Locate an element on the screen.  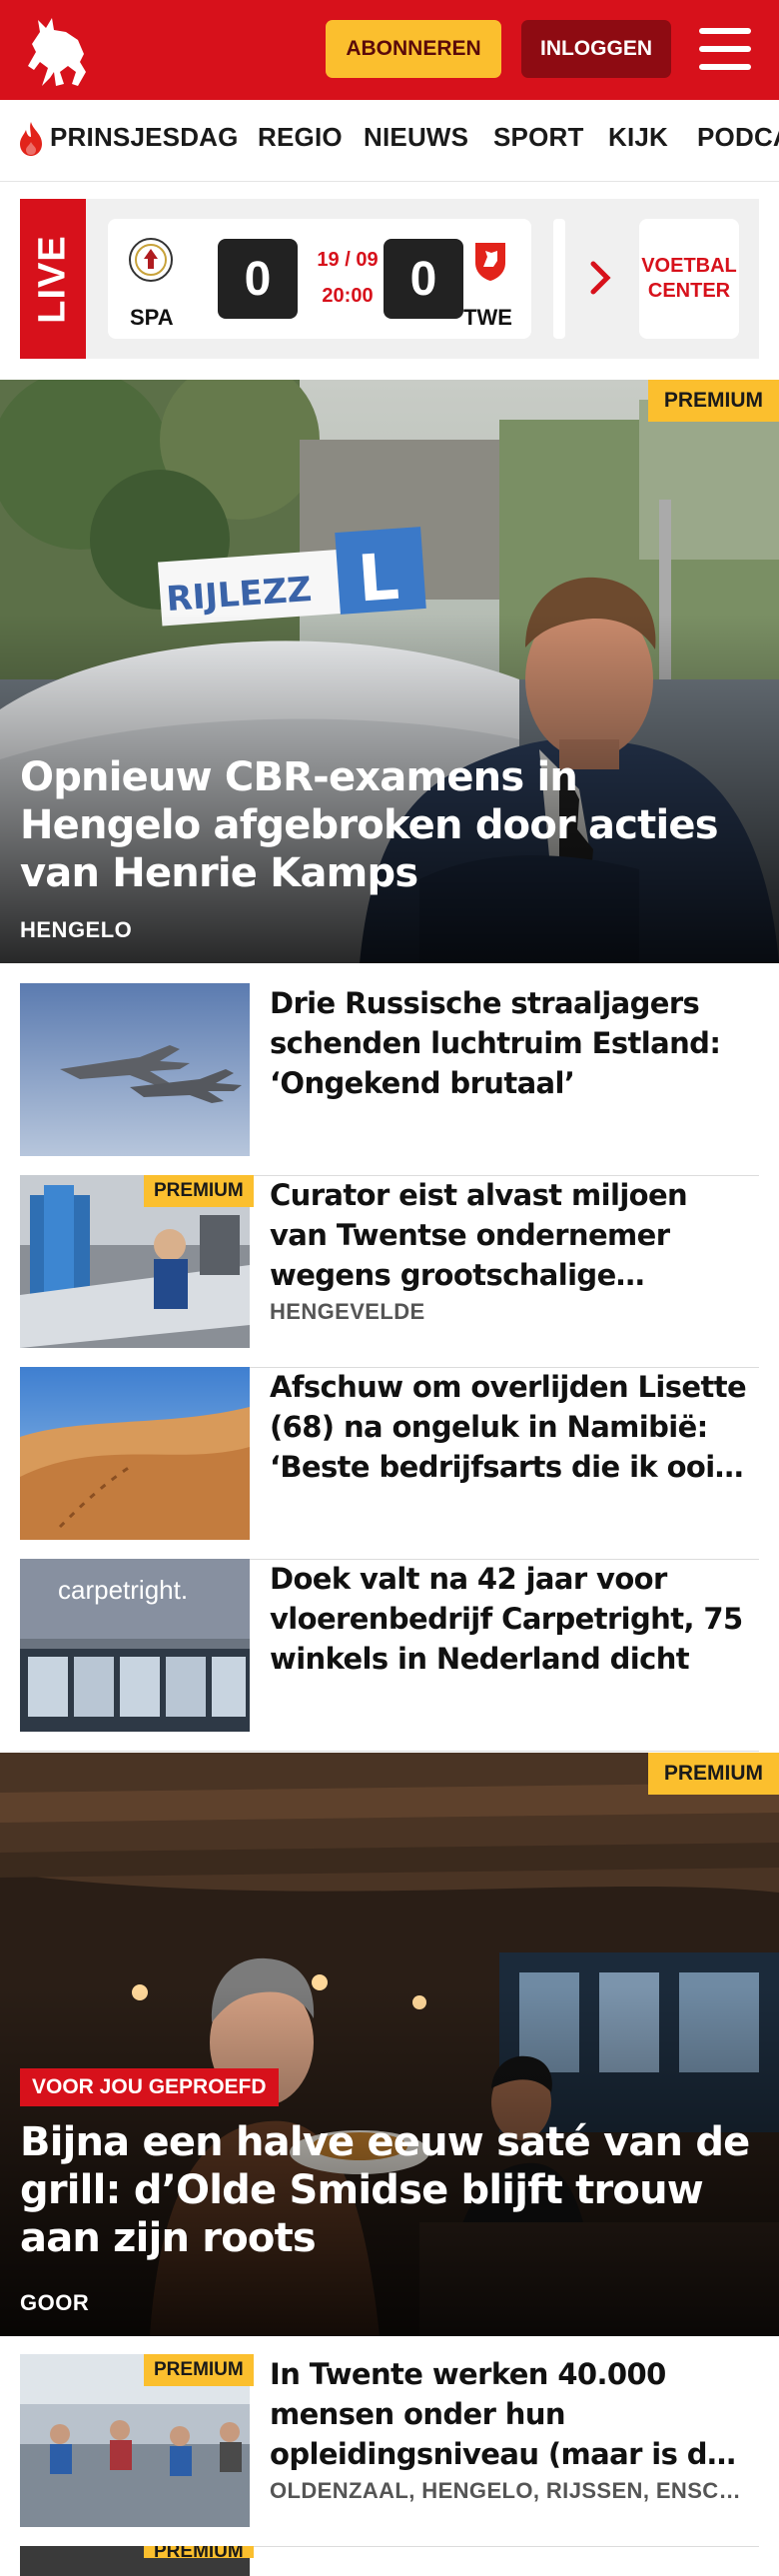
hero-location: GOOR is located at coordinates (55, 2302).